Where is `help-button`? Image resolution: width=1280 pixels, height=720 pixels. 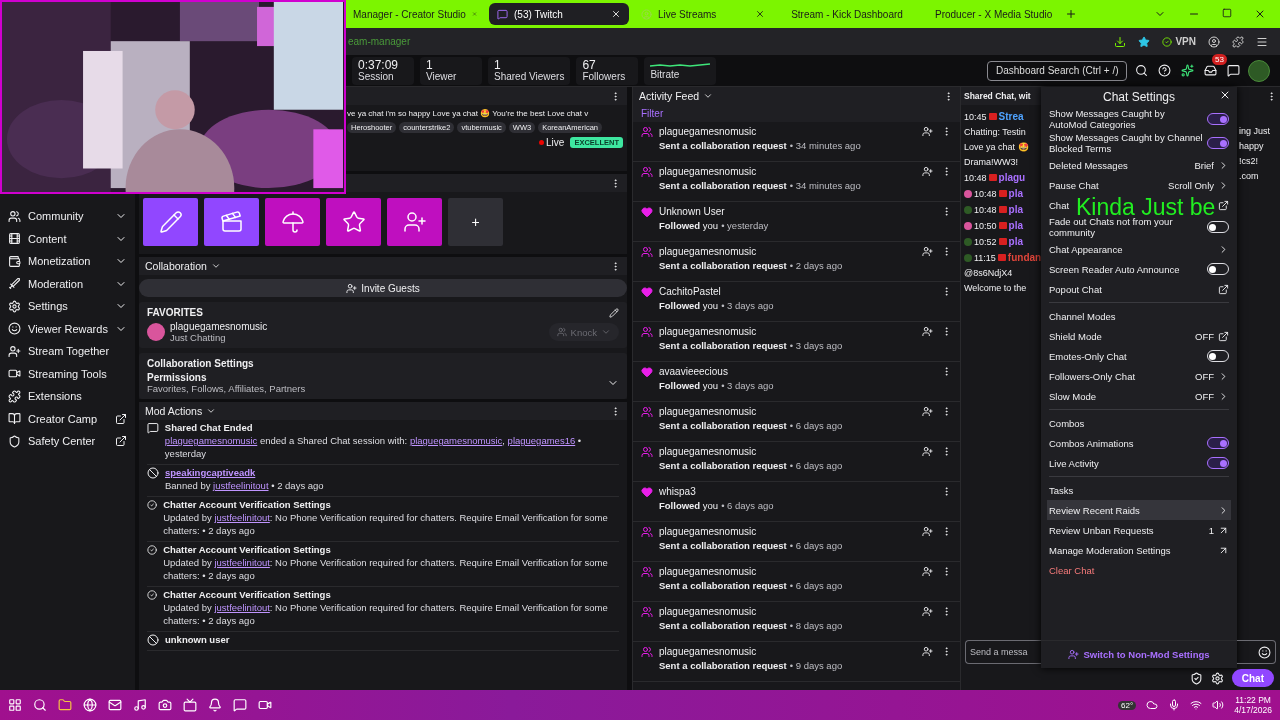
help-button is located at coordinates (1164, 70).